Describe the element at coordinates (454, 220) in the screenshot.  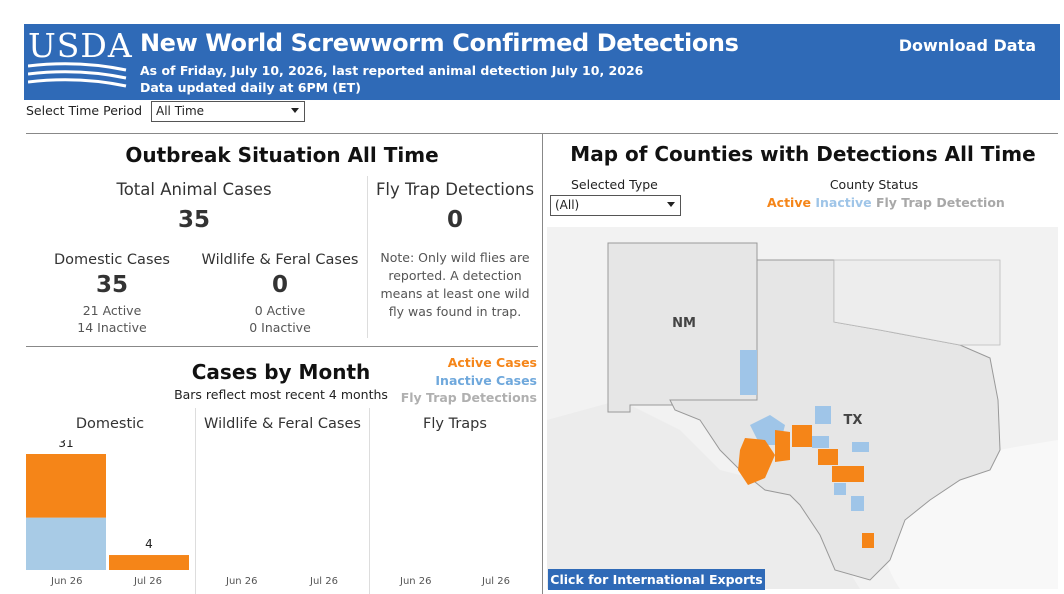
I see `flytrap-value: 0` at that location.